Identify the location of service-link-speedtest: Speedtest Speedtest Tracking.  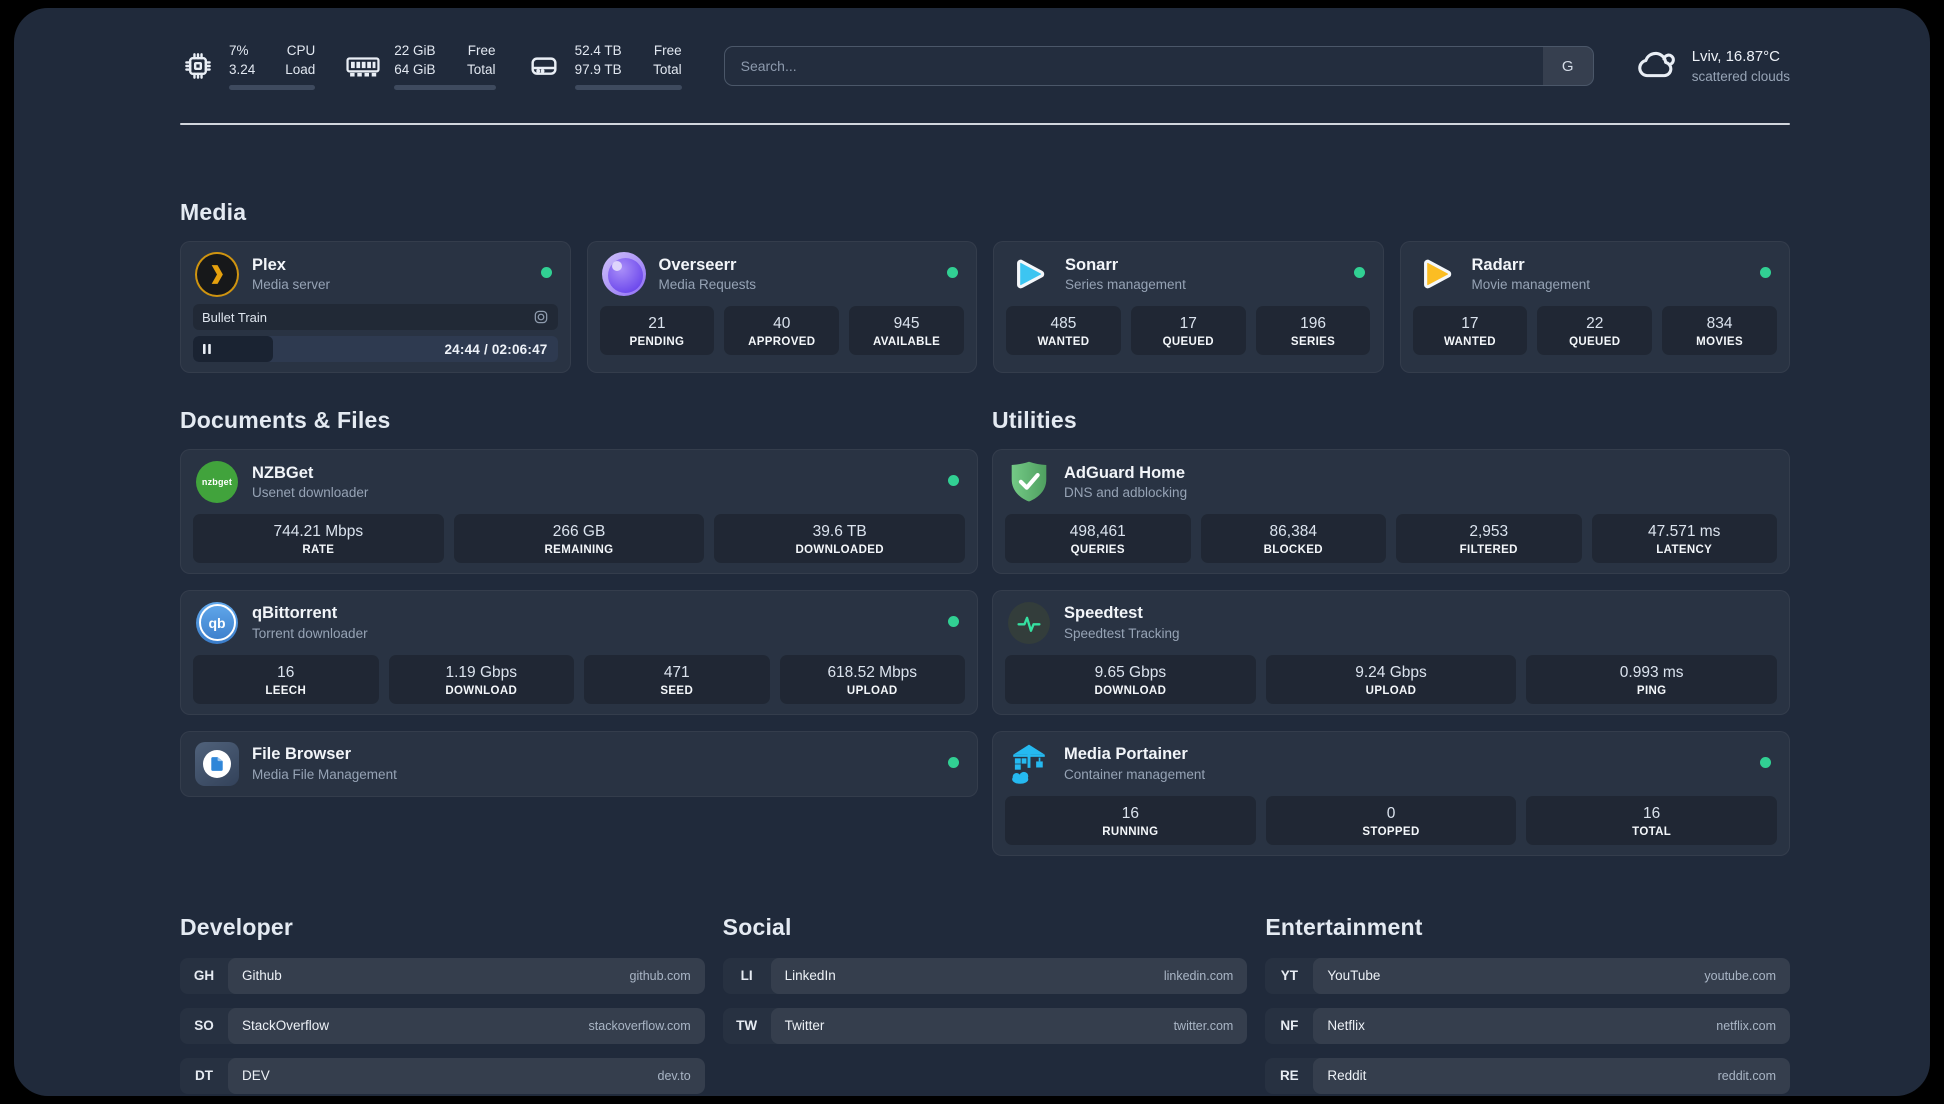
(1391, 623).